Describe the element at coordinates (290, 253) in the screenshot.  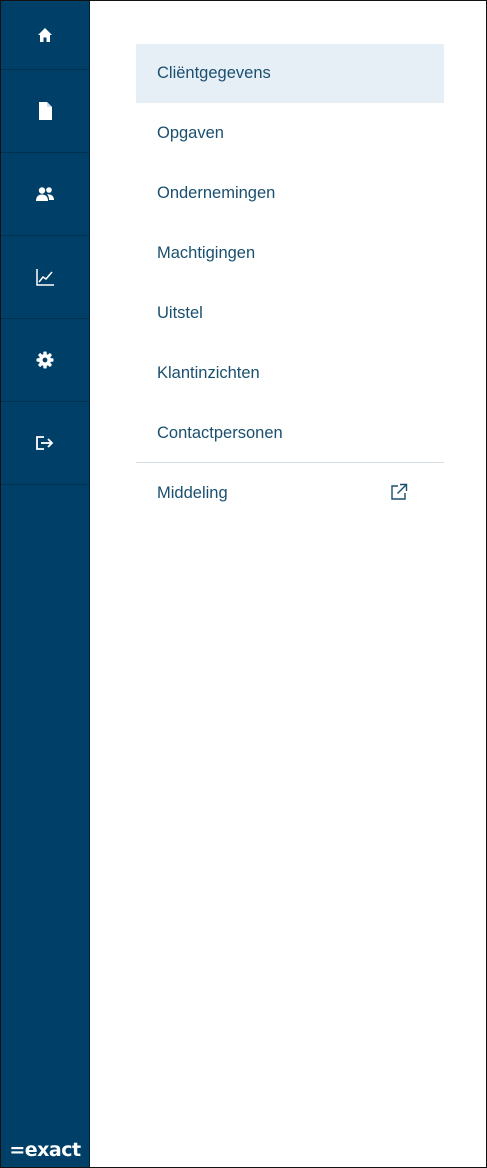
I see `menu-item-machtigingen: Machtigingen` at that location.